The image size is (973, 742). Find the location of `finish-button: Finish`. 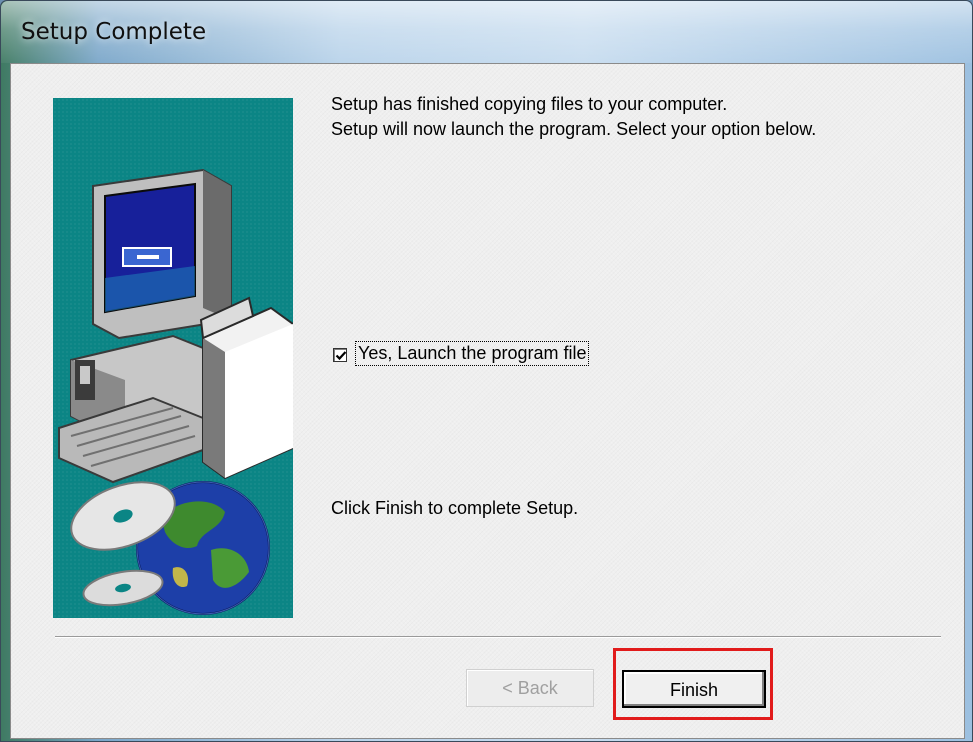

finish-button: Finish is located at coordinates (694, 689).